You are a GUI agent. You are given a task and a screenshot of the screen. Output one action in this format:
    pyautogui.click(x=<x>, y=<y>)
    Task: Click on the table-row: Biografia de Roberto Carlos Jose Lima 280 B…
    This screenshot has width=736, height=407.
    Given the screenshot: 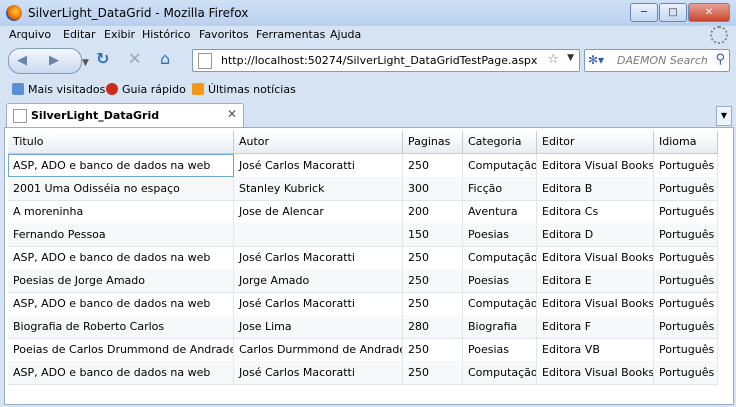 What is the action you would take?
    pyautogui.click(x=363, y=327)
    